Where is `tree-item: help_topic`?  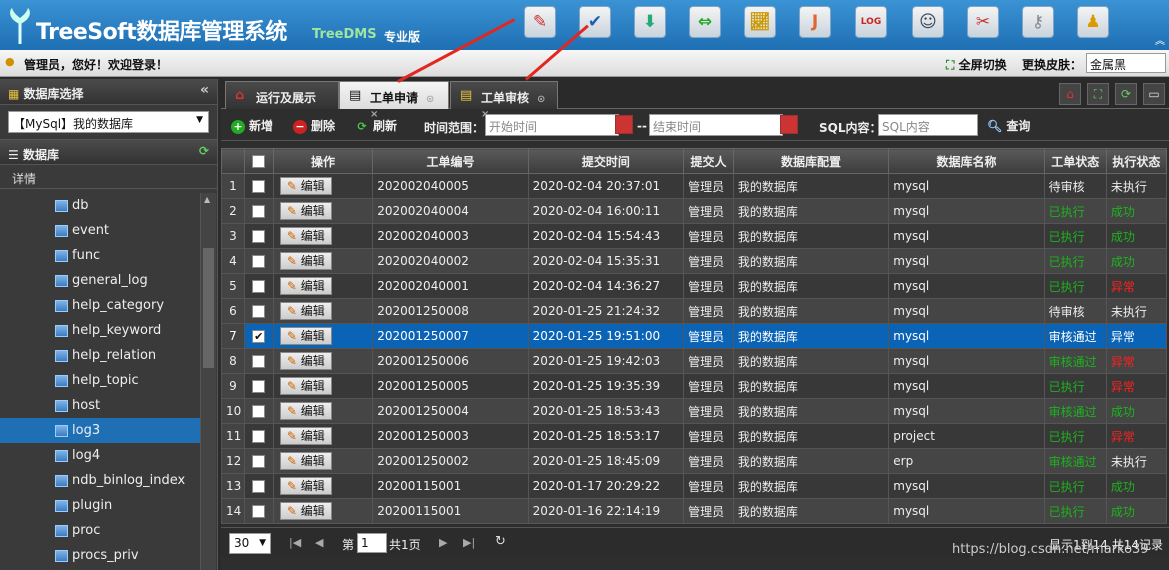 tree-item: help_topic is located at coordinates (100, 380).